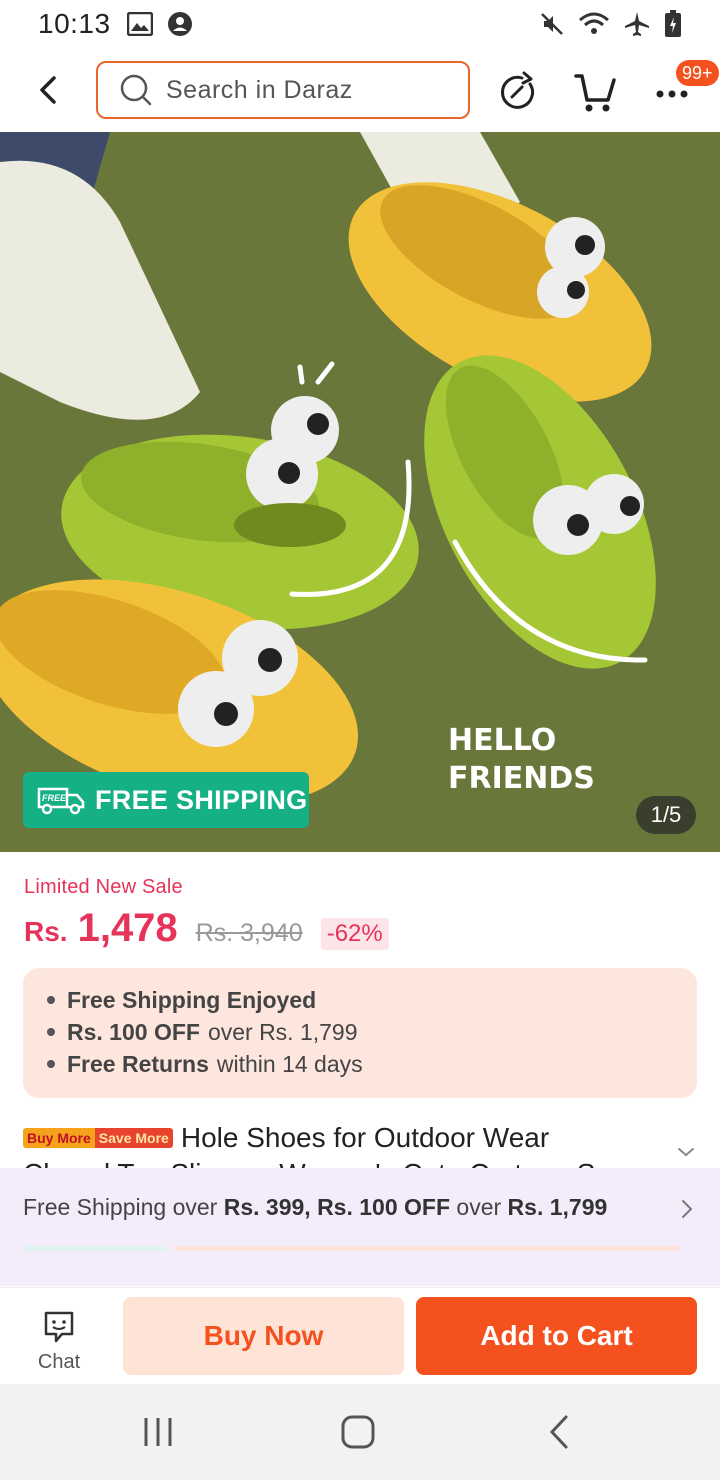 This screenshot has height=1480, width=720. What do you see at coordinates (686, 1152) in the screenshot?
I see `expand-chevron-icon` at bounding box center [686, 1152].